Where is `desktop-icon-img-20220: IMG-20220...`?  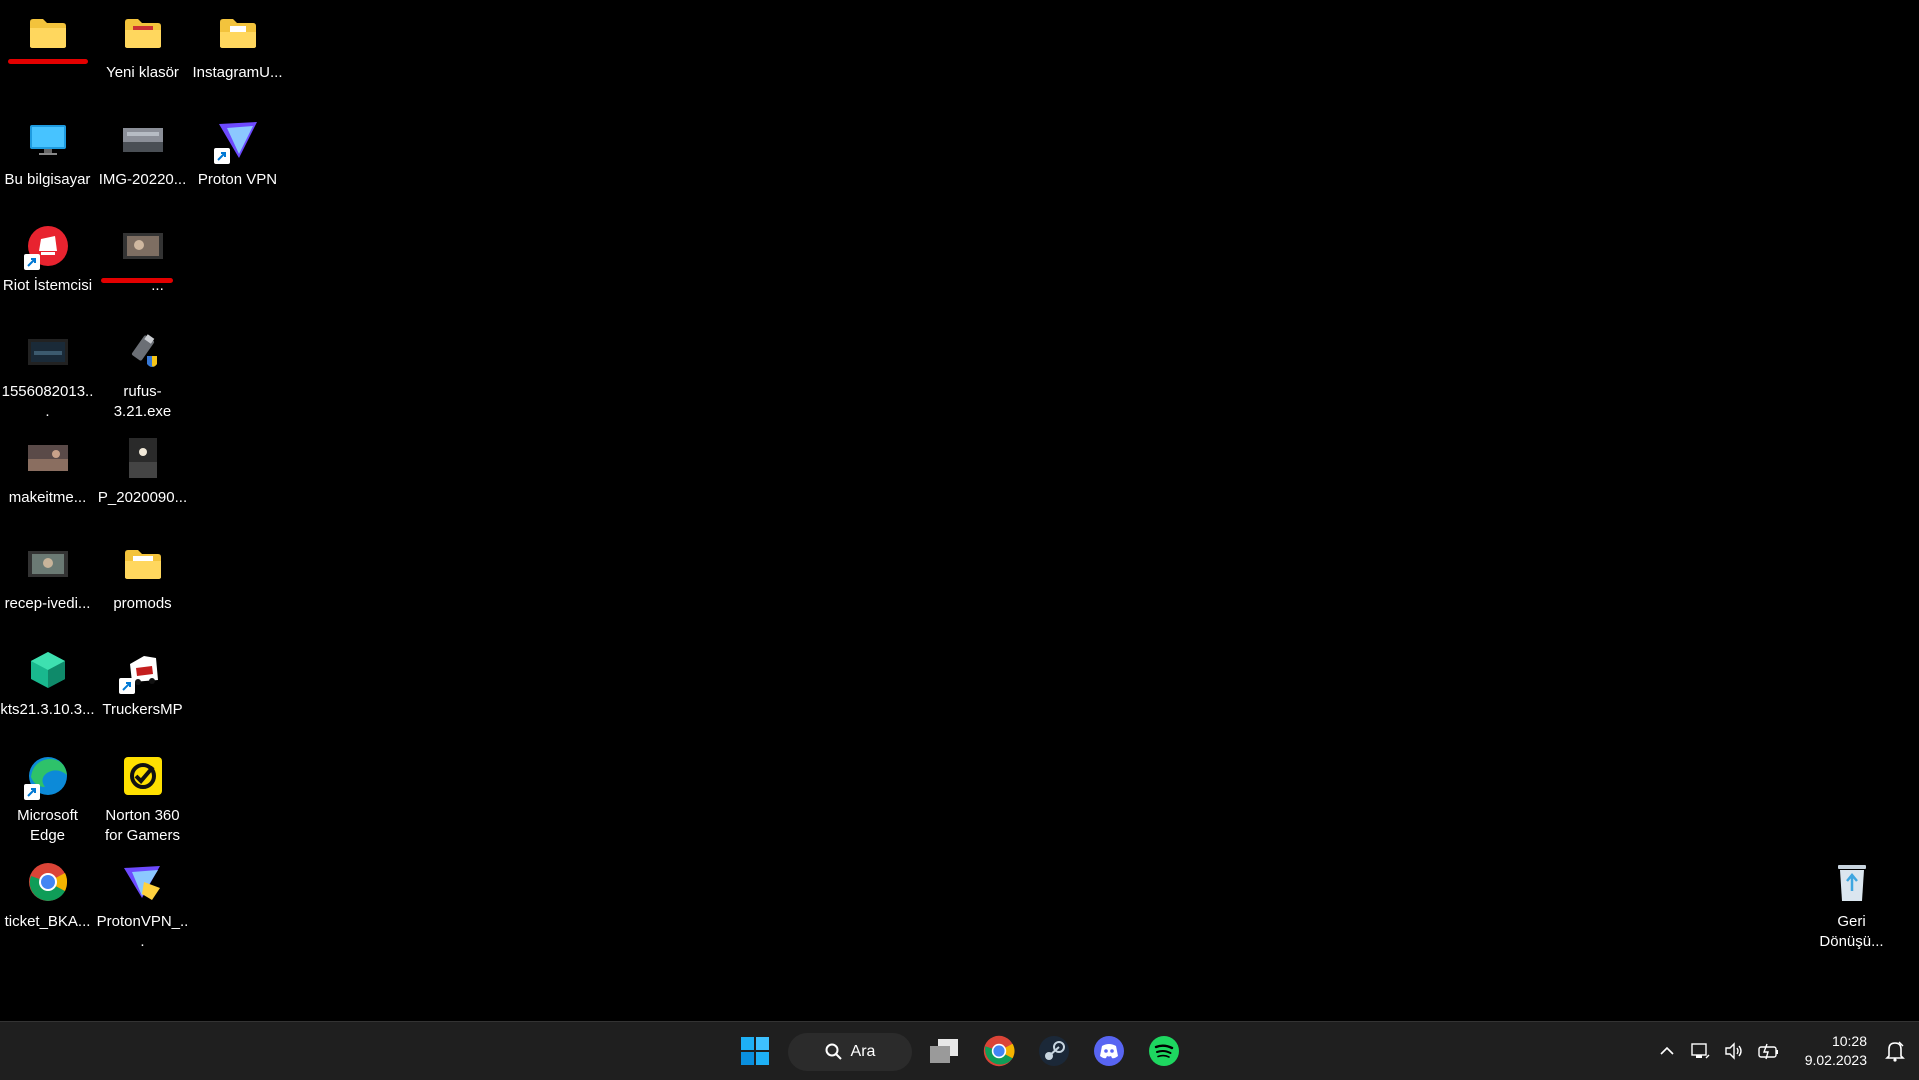
desktop-icon-img-20220: IMG-20220... is located at coordinates (142, 162).